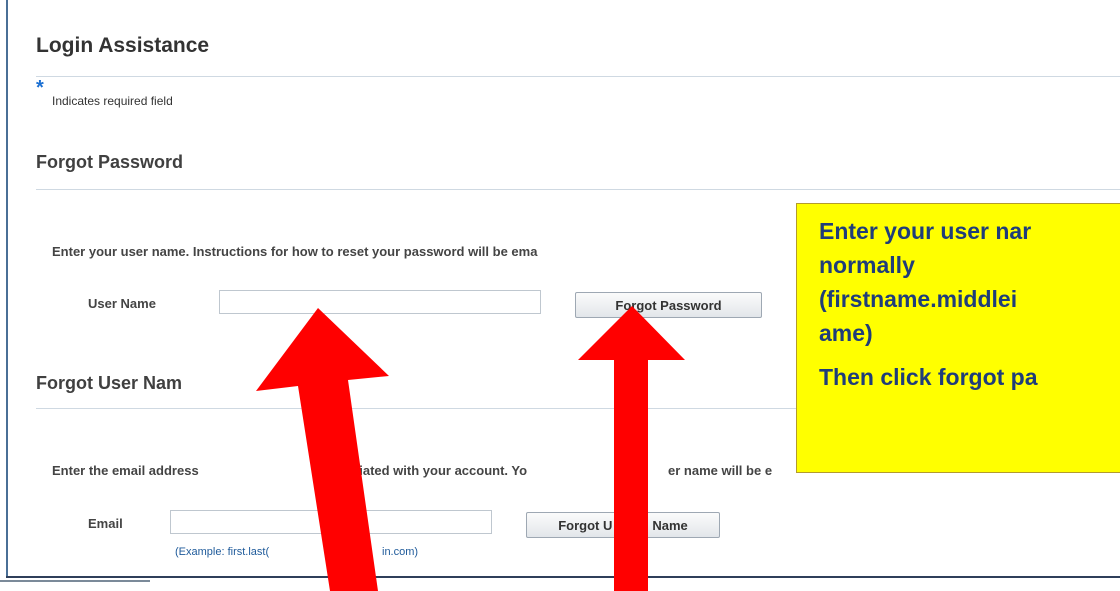 The height and width of the screenshot is (591, 1120). Describe the element at coordinates (720, 470) in the screenshot. I see `forgot-username-instruction-3: er name will be e` at that location.